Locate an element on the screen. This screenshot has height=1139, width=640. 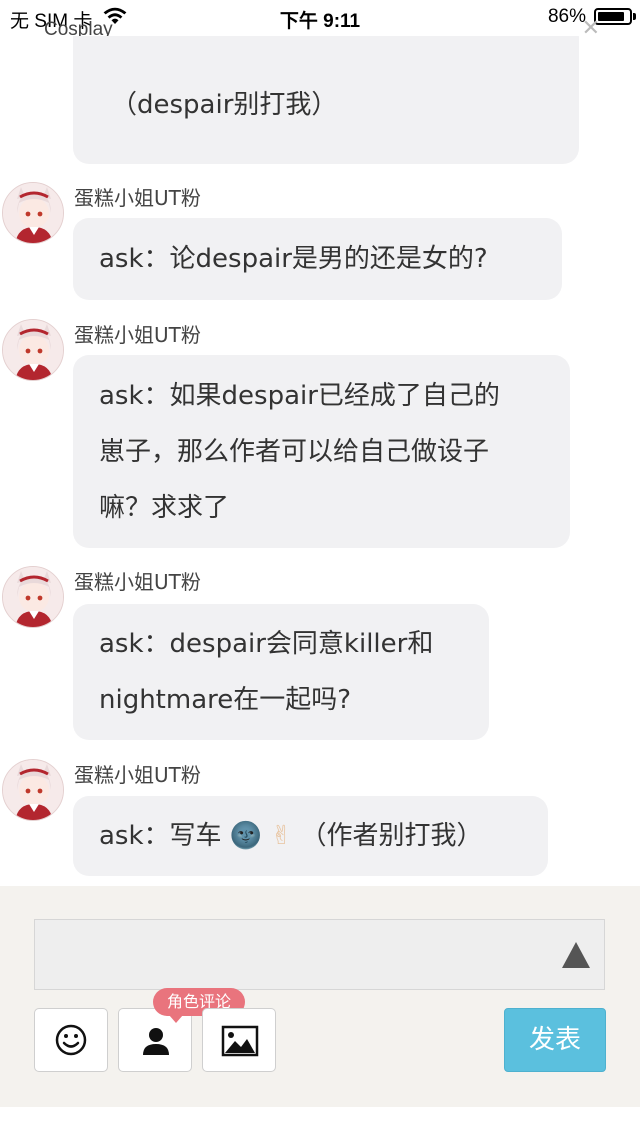
message-bubble: ask：写车 🌚 ✌ （作者别打我） is located at coordinates (310, 836).